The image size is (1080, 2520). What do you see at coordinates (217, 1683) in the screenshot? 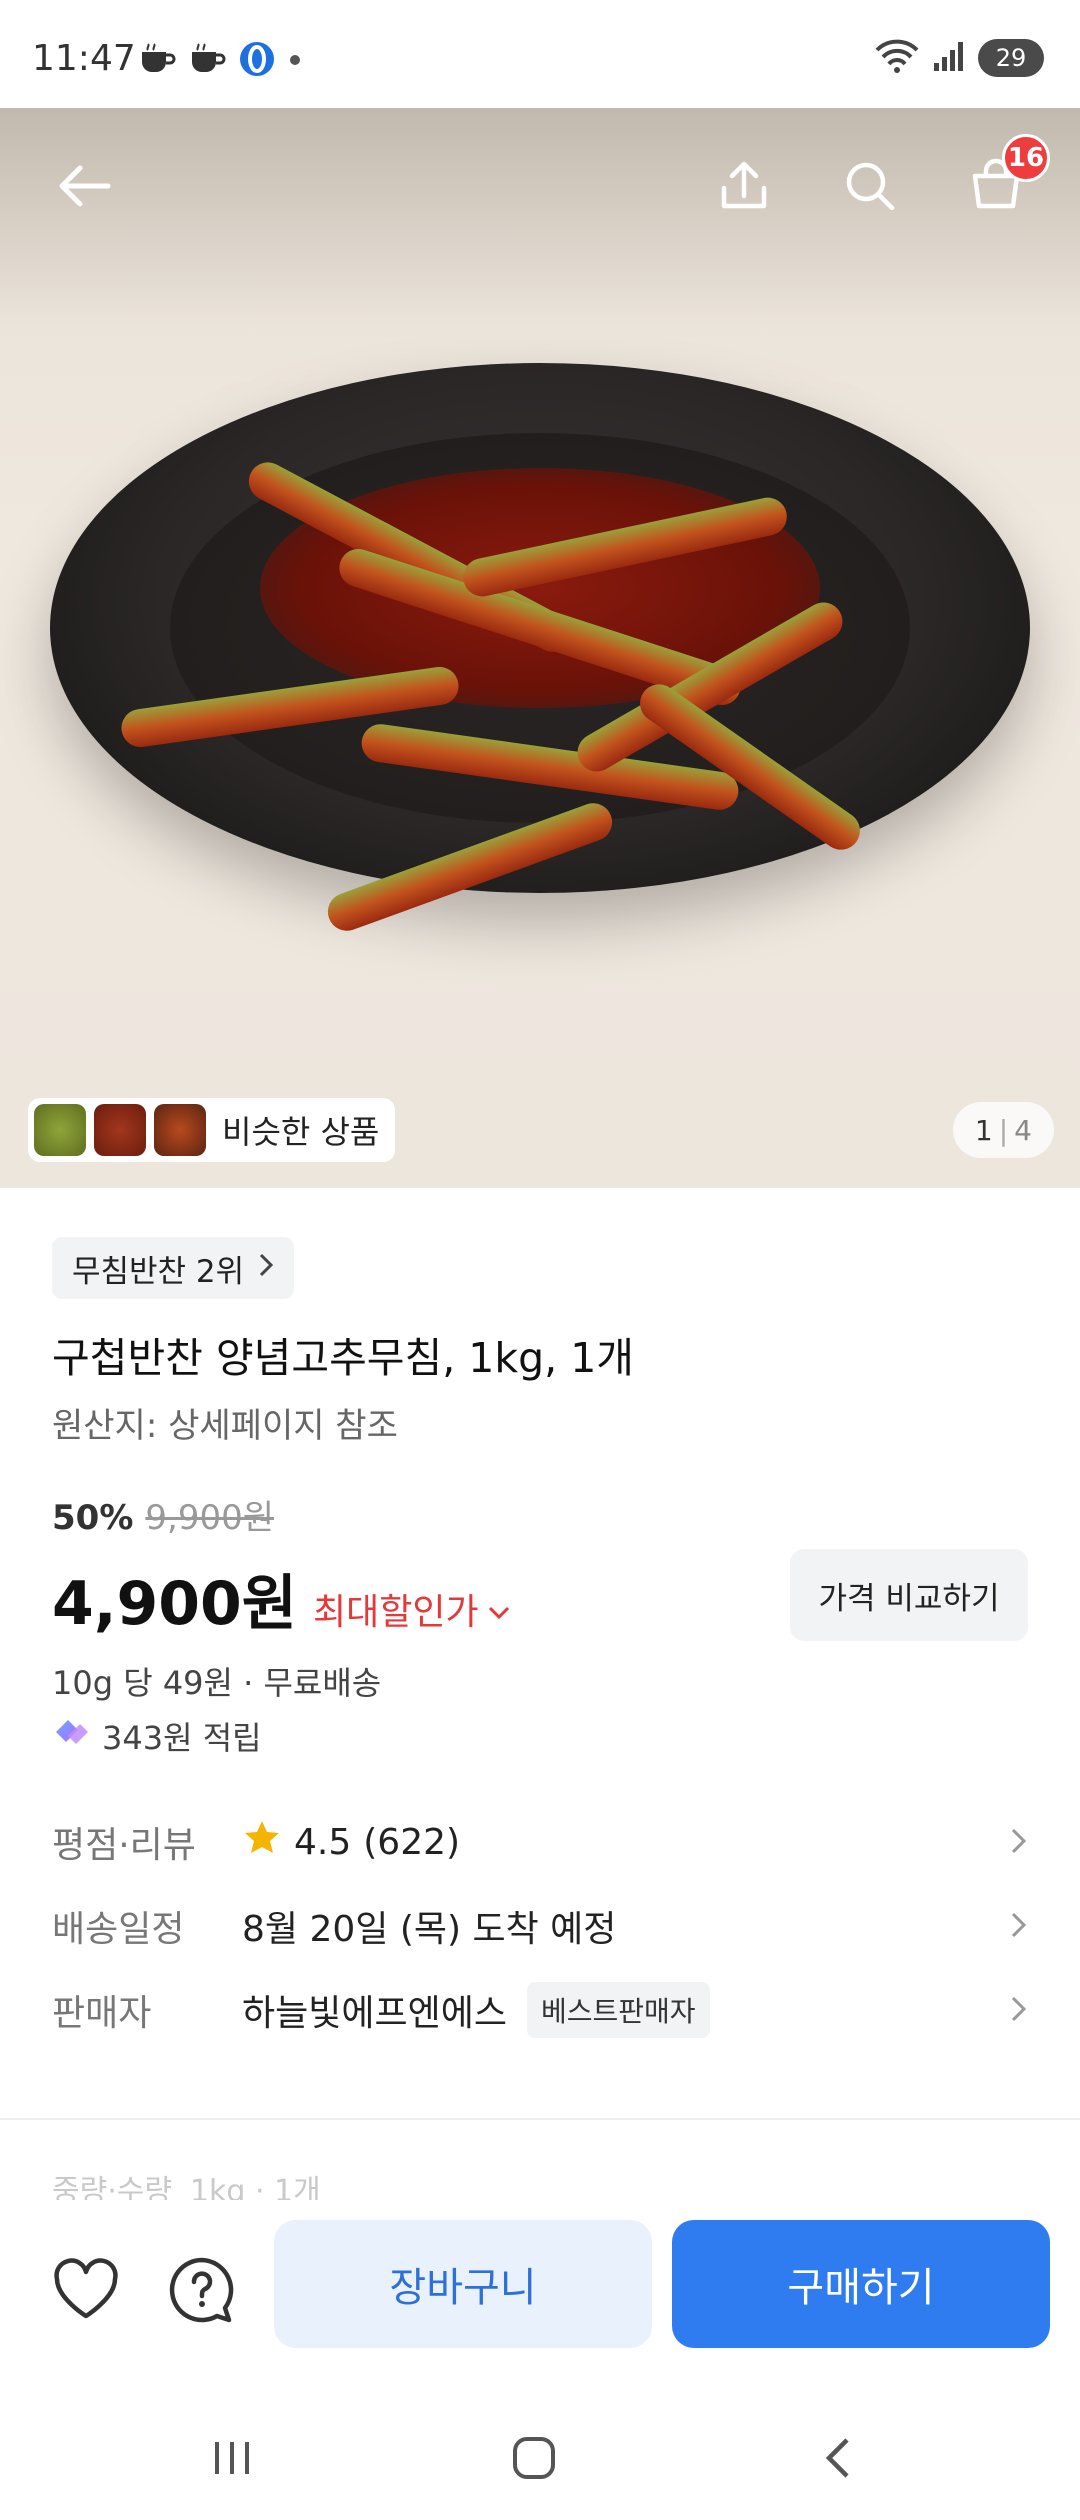
I see `unit-price-shipping: 10g 당 49원 · 무료배송` at bounding box center [217, 1683].